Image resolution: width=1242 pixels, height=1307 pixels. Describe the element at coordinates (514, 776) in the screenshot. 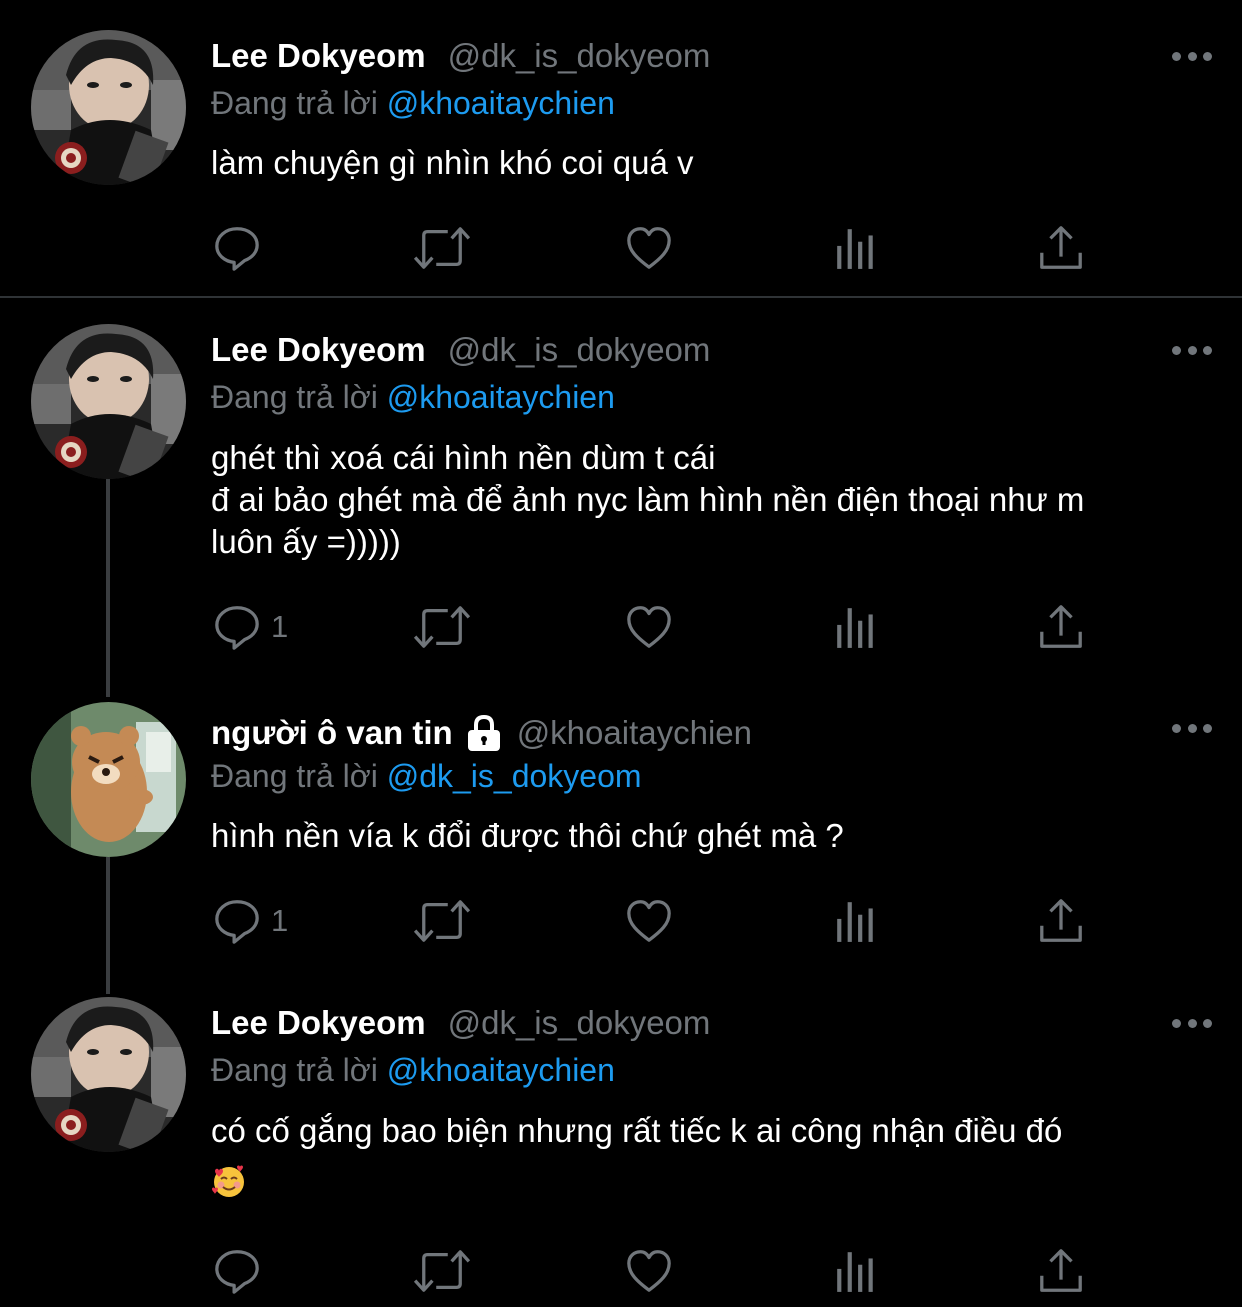

I see `mention-link: @dk_is_dokyeom` at that location.